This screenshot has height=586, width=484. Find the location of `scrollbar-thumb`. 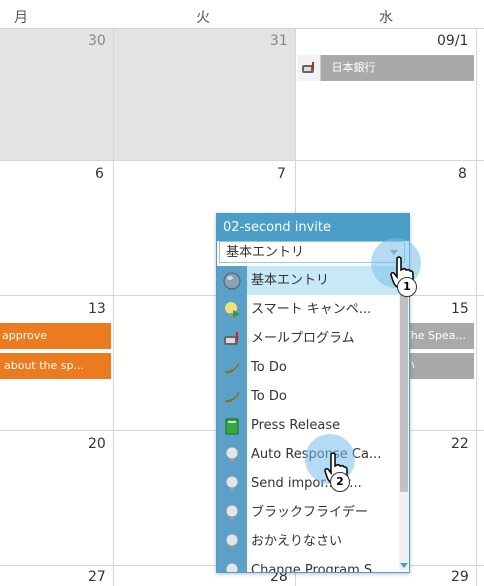

scrollbar-thumb is located at coordinates (404, 381).